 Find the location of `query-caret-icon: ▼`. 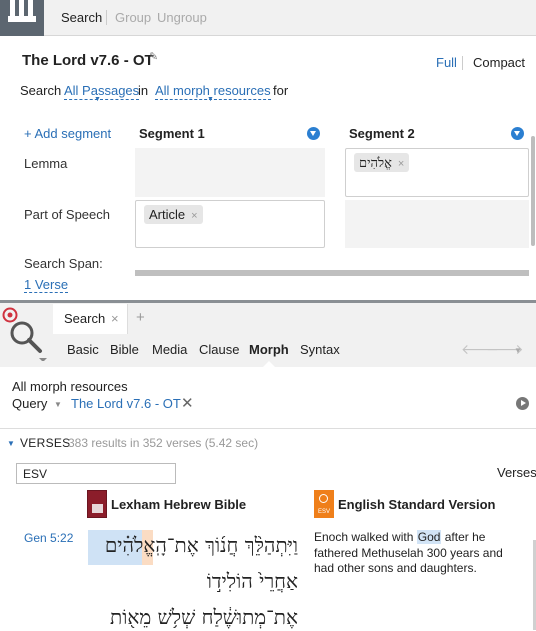

query-caret-icon: ▼ is located at coordinates (58, 404).